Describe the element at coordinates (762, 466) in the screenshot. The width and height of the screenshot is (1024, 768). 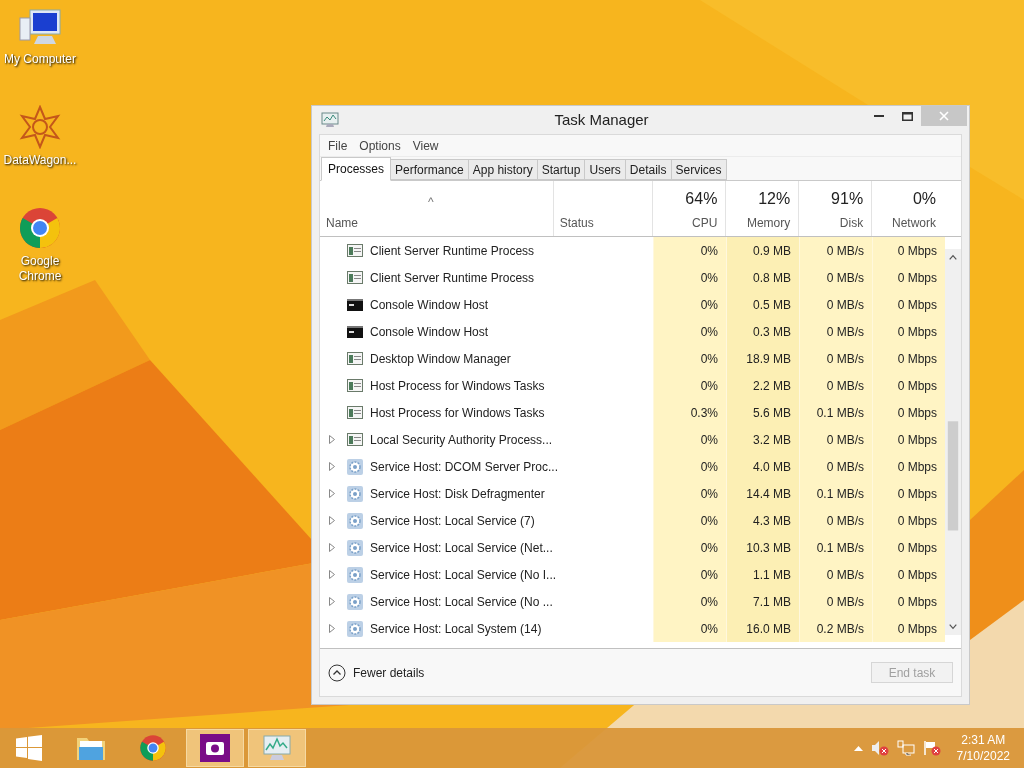
I see `table-cell: 4.0 MB` at that location.